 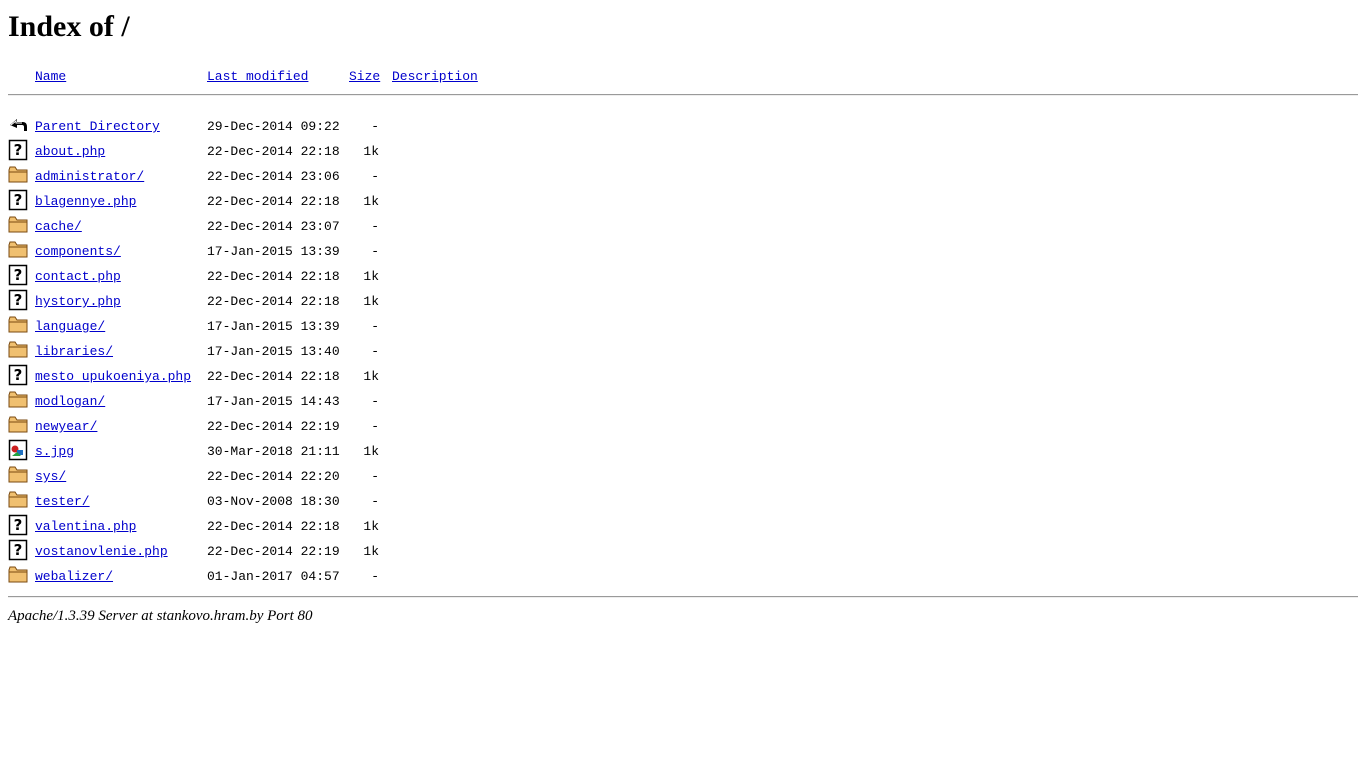 What do you see at coordinates (683, 351) in the screenshot?
I see `list-item: libraries/17-Jan-2015 13:40 -` at bounding box center [683, 351].